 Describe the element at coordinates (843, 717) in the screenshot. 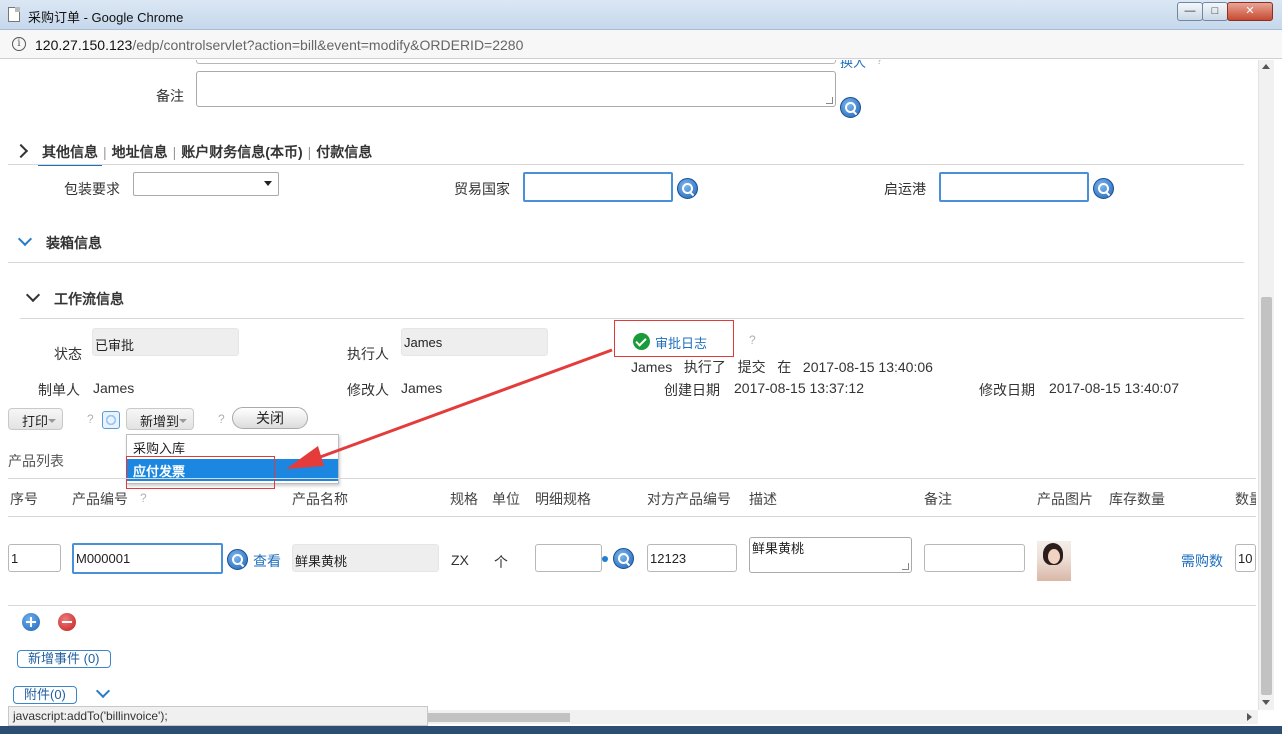

I see `horizontal-scrollbar` at that location.